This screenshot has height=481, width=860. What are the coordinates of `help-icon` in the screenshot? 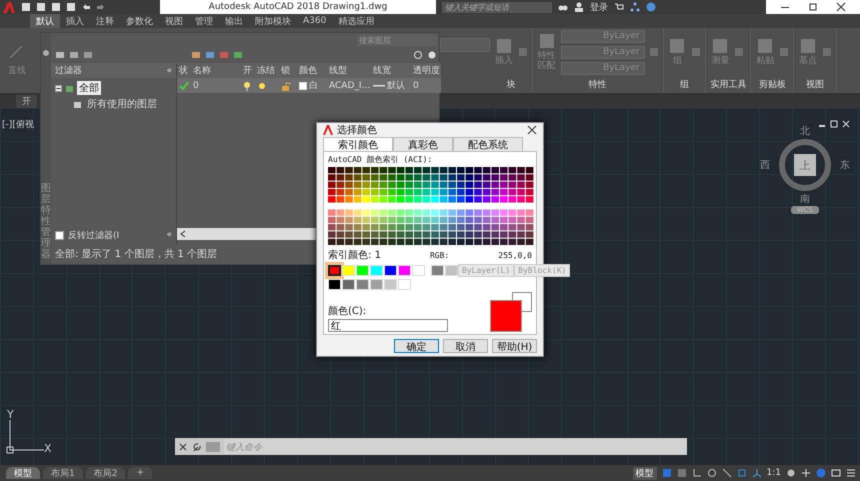 It's located at (651, 7).